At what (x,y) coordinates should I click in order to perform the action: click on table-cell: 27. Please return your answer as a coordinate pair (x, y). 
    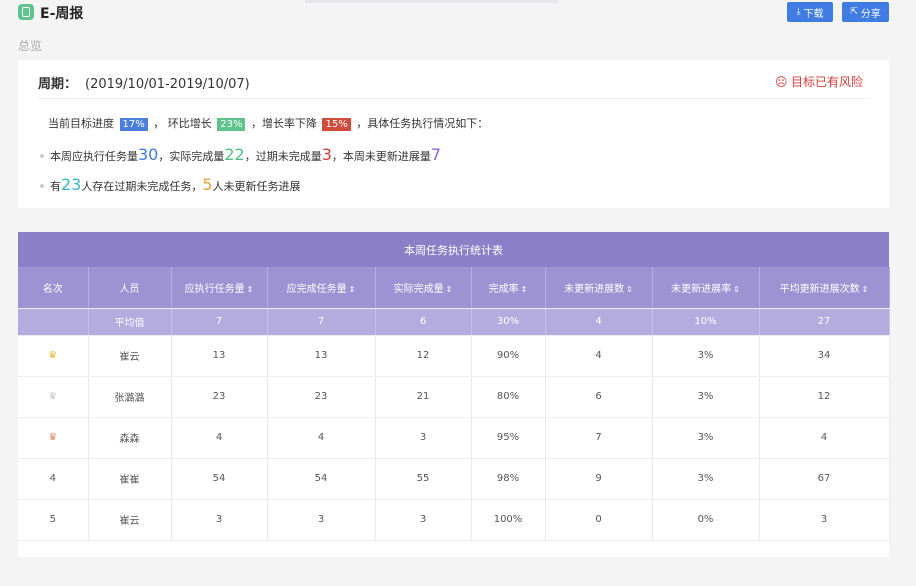
    Looking at the image, I should click on (824, 322).